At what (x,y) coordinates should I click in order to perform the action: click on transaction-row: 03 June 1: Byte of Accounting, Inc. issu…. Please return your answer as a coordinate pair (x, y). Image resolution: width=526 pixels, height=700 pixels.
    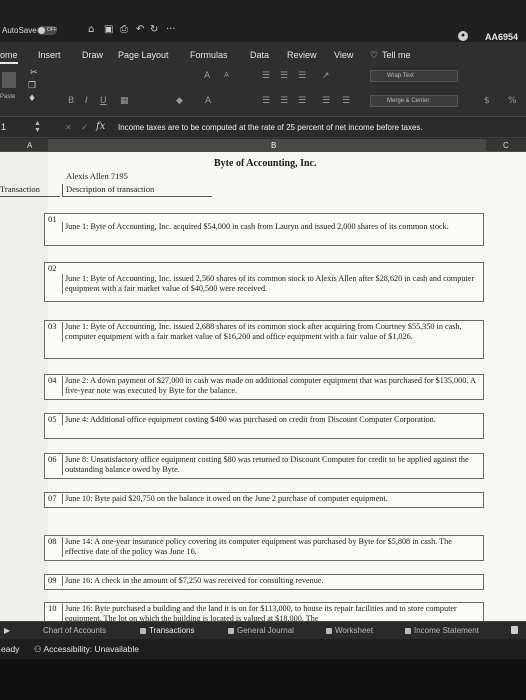
    Looking at the image, I should click on (264, 339).